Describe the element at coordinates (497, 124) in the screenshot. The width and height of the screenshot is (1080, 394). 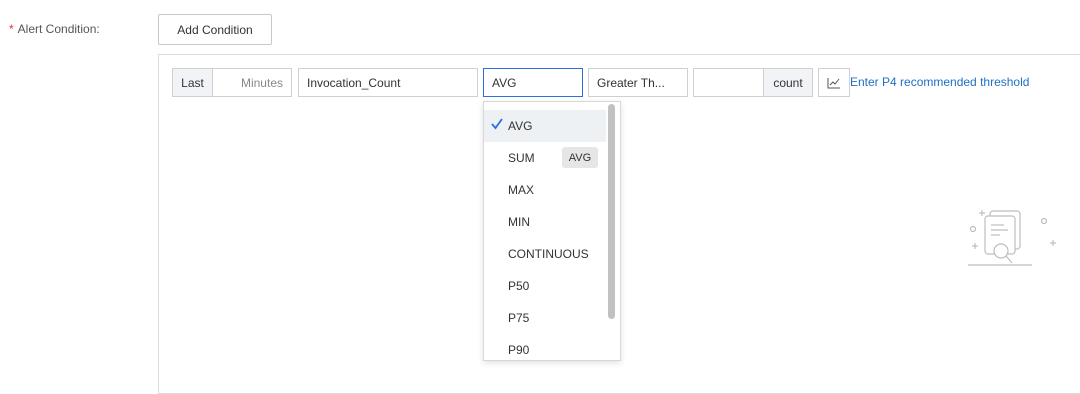
I see `checkmark-icon` at that location.